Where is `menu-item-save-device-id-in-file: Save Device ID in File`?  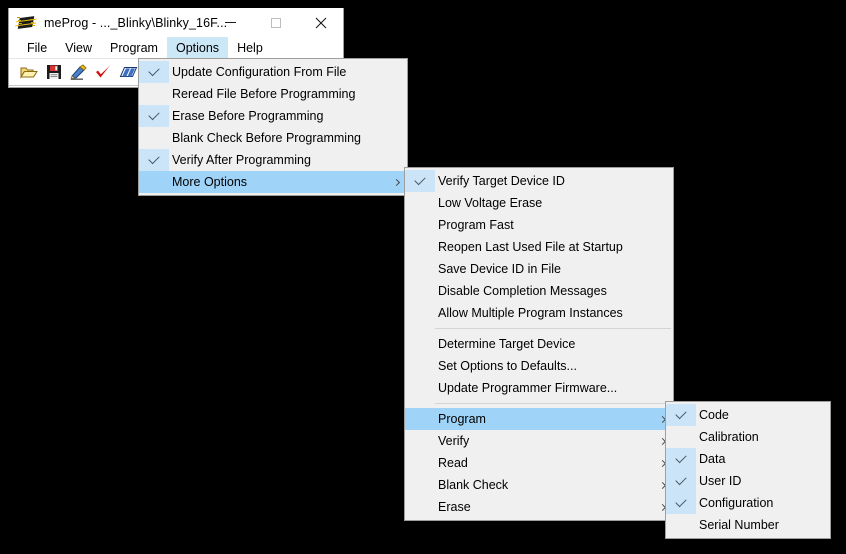 menu-item-save-device-id-in-file: Save Device ID in File is located at coordinates (539, 269).